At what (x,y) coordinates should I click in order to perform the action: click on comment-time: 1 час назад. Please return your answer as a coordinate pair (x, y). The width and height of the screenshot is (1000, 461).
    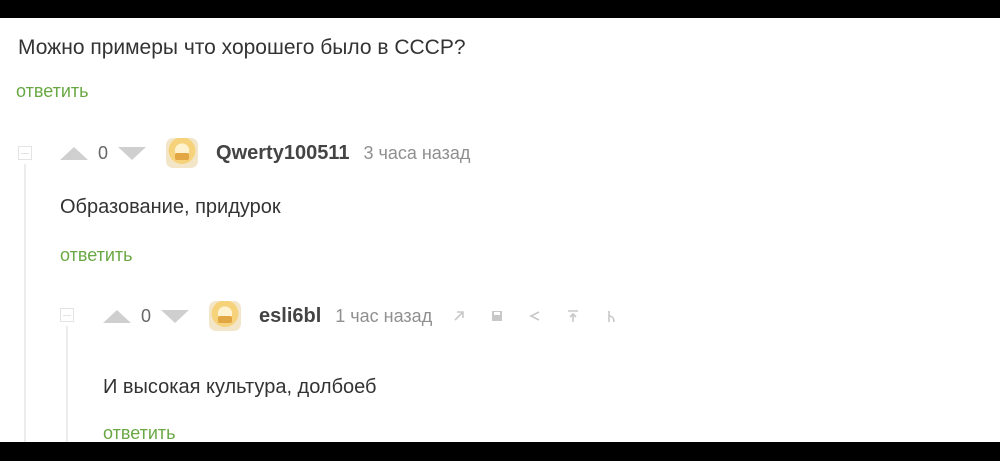
    Looking at the image, I should click on (383, 316).